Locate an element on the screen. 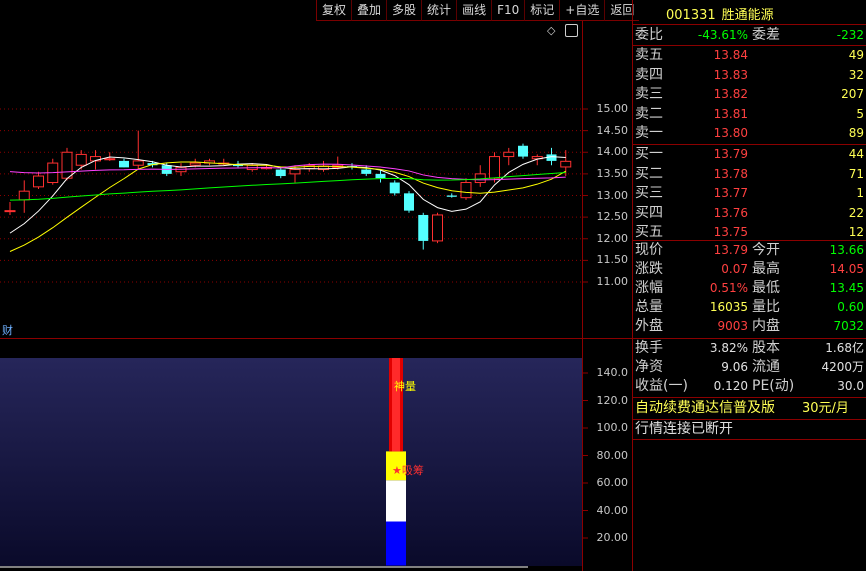 The height and width of the screenshot is (571, 866). toolbar-button: 叠加 is located at coordinates (369, 10).